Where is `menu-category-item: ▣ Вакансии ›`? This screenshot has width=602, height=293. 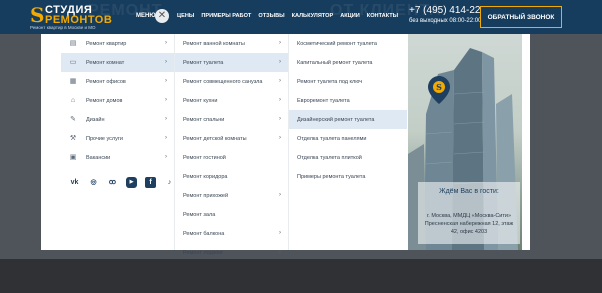 menu-category-item: ▣ Вакансии › is located at coordinates (117, 157).